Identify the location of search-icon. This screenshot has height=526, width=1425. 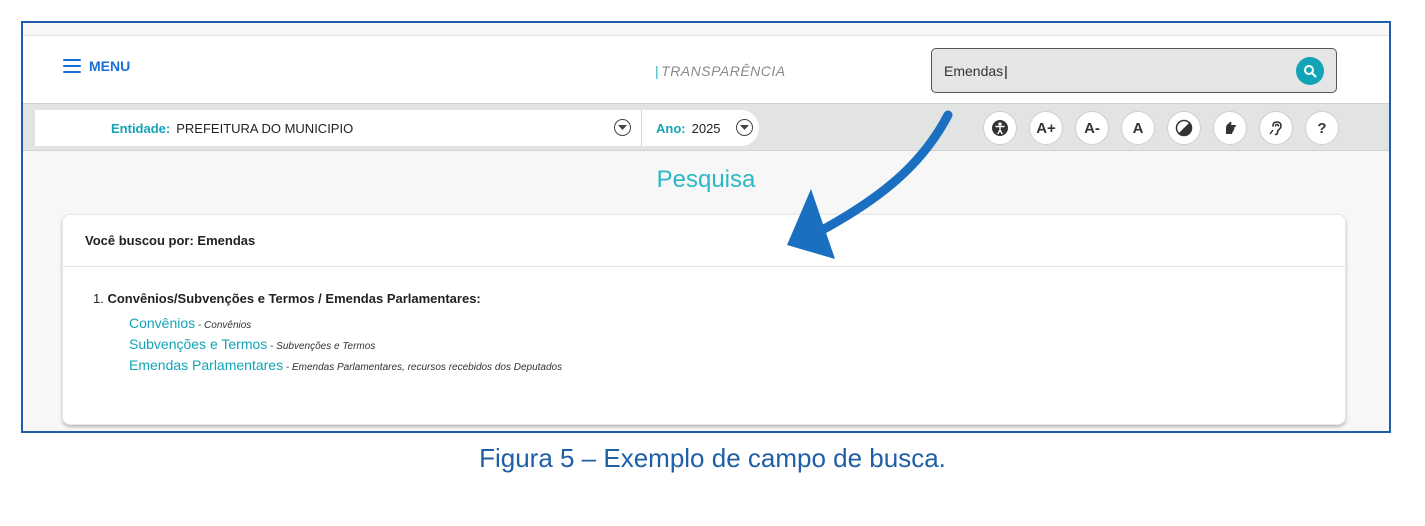
(1310, 71).